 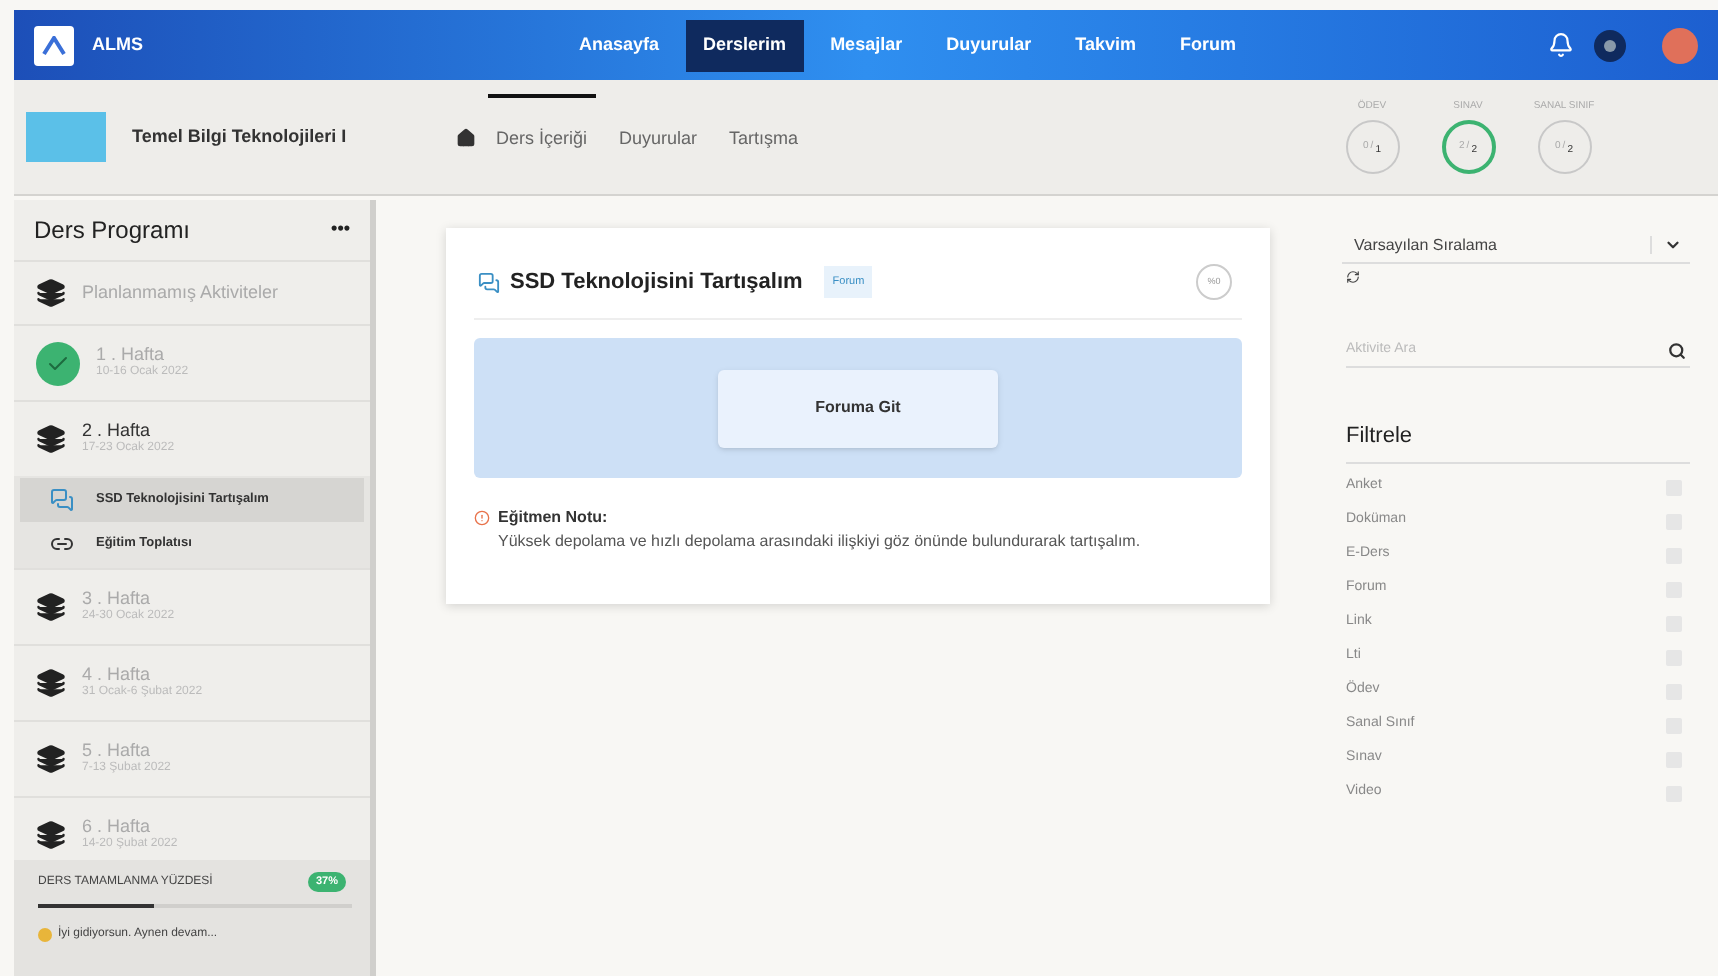 I want to click on course-tab: Duyurular, so click(x=658, y=137).